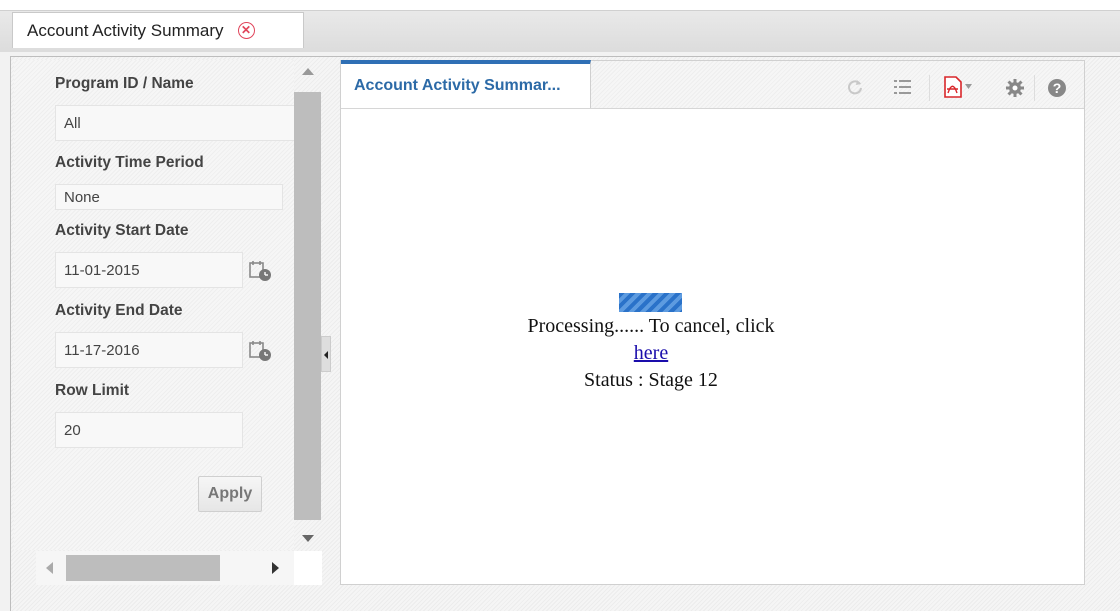  I want to click on start-date-value: 11-01-2015, so click(102, 270).